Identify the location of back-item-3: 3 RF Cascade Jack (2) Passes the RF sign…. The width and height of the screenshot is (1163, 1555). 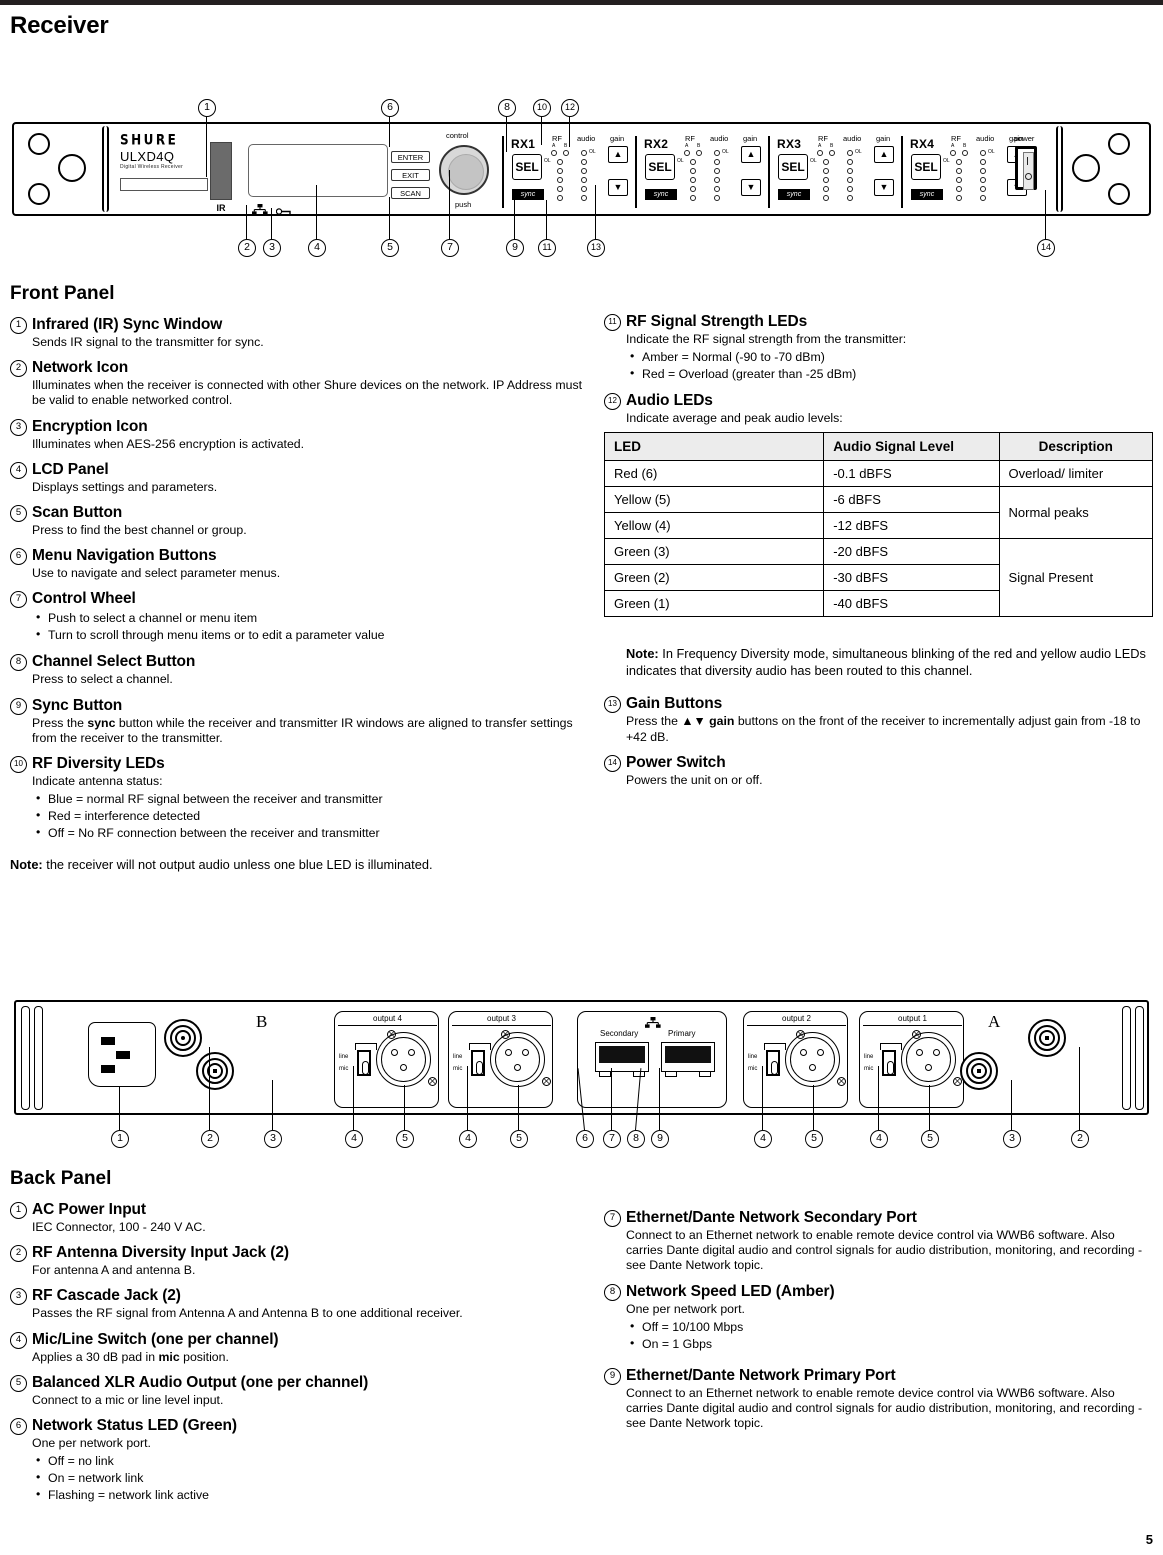
(296, 1304).